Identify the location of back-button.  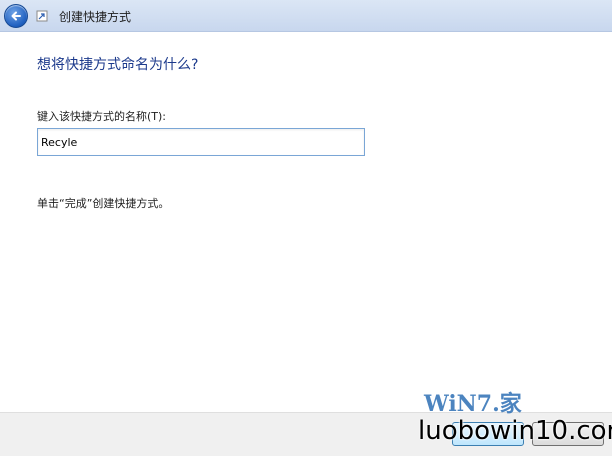
(16, 16).